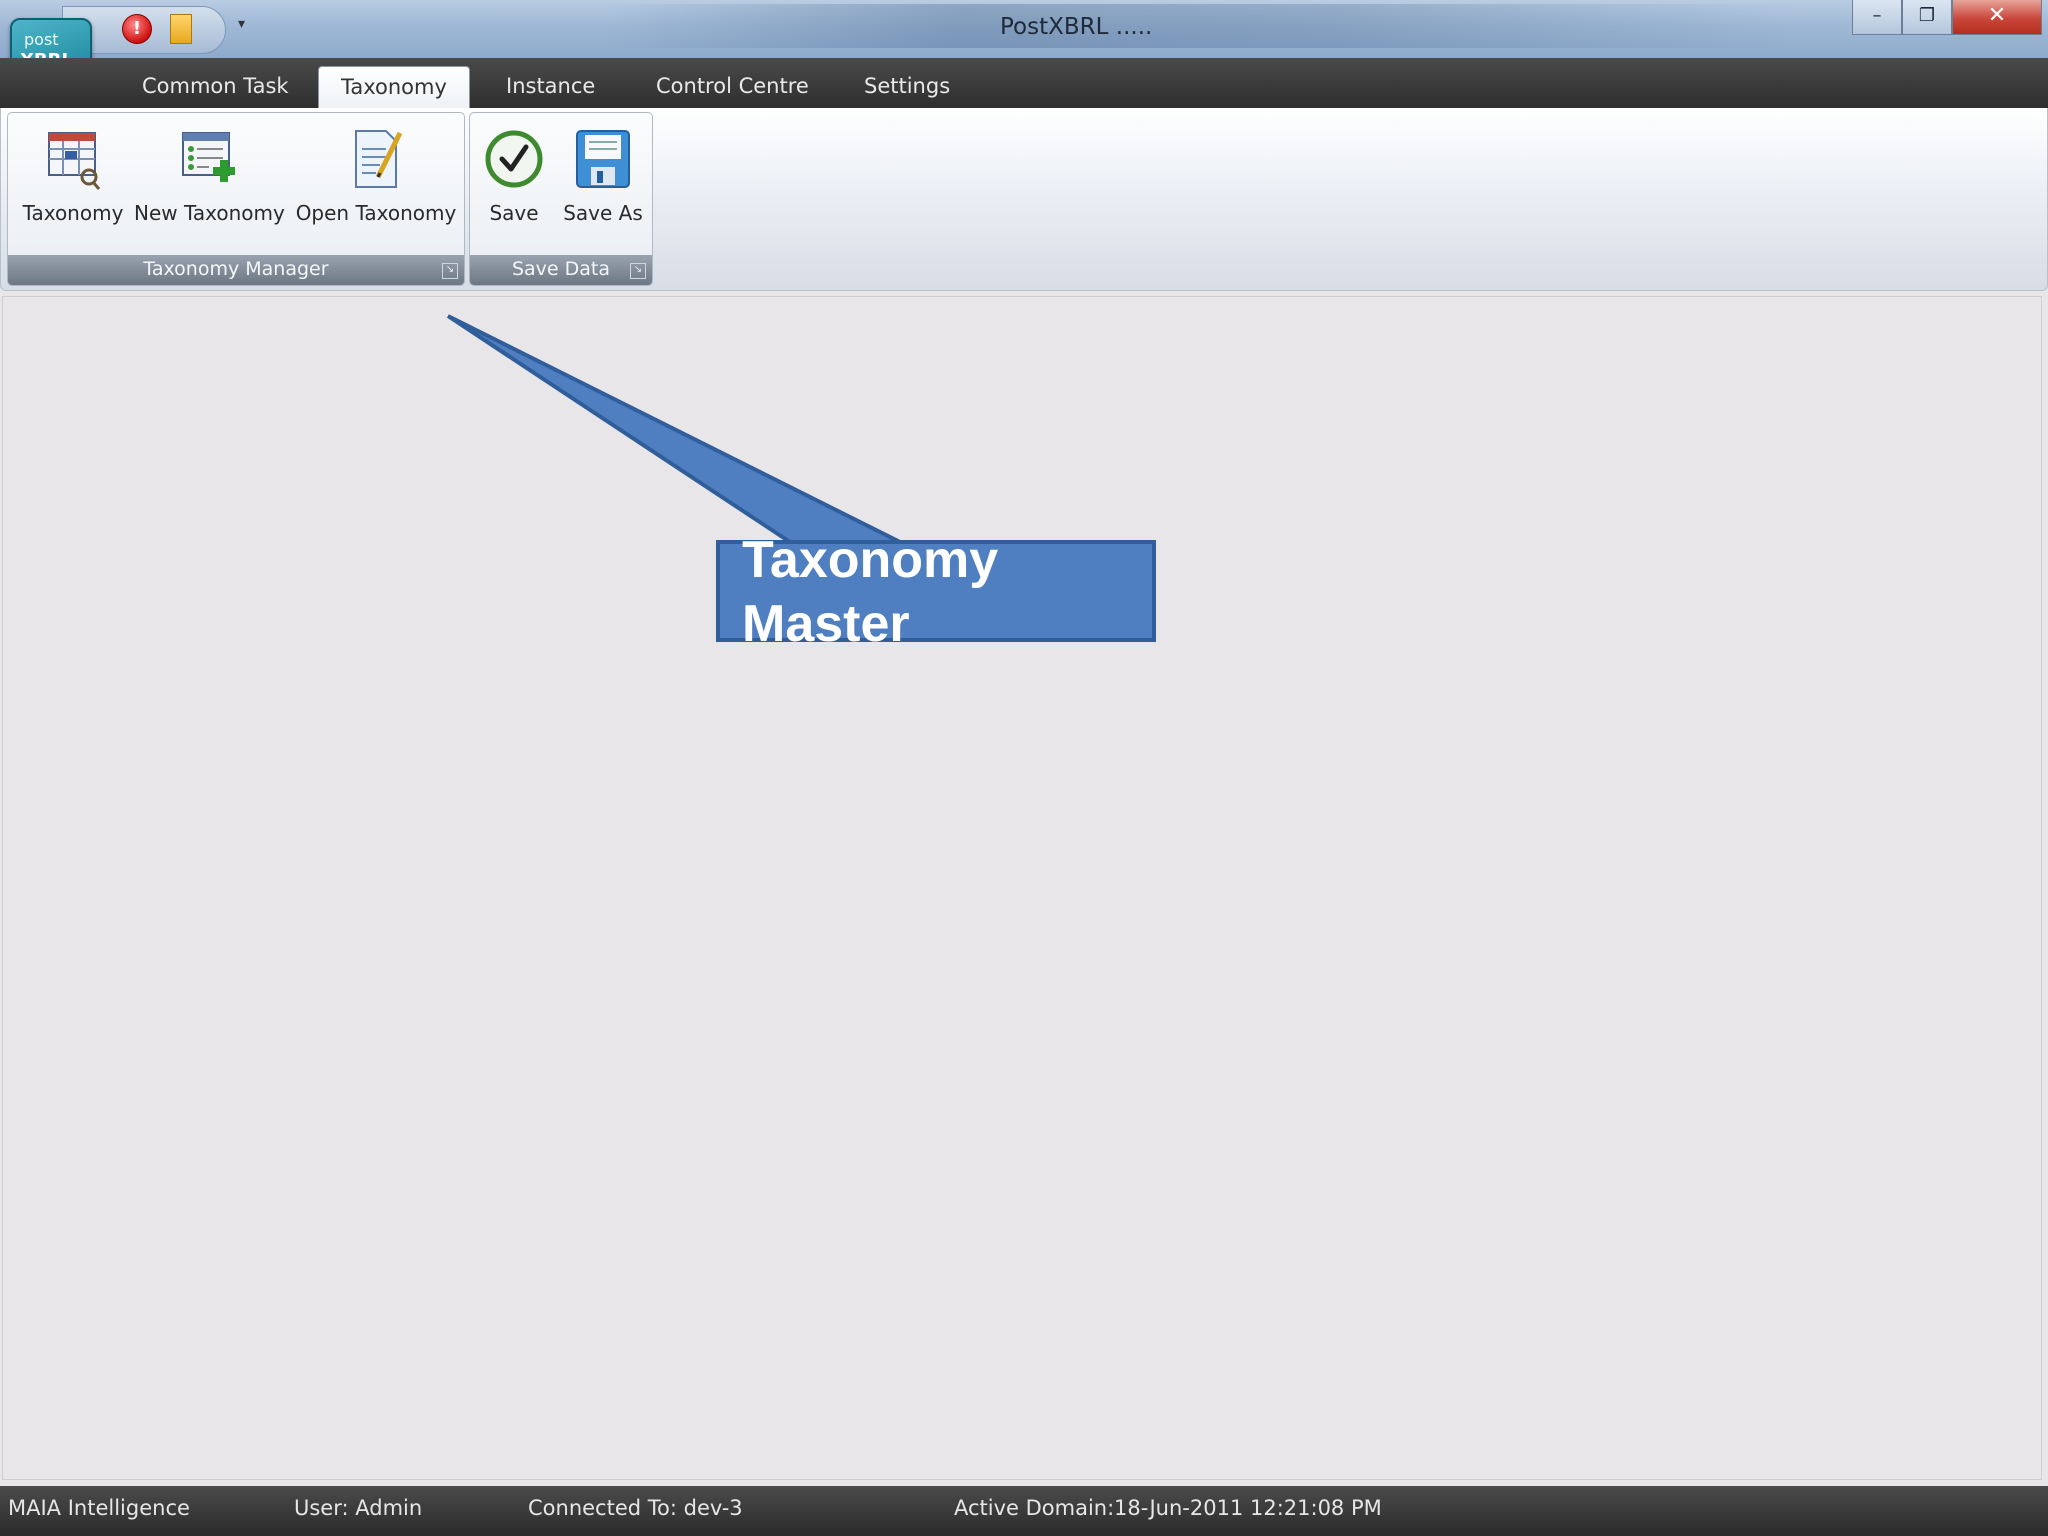 The width and height of the screenshot is (2048, 1536). Describe the element at coordinates (99, 1508) in the screenshot. I see `status-company: MAIA Intelligence` at that location.